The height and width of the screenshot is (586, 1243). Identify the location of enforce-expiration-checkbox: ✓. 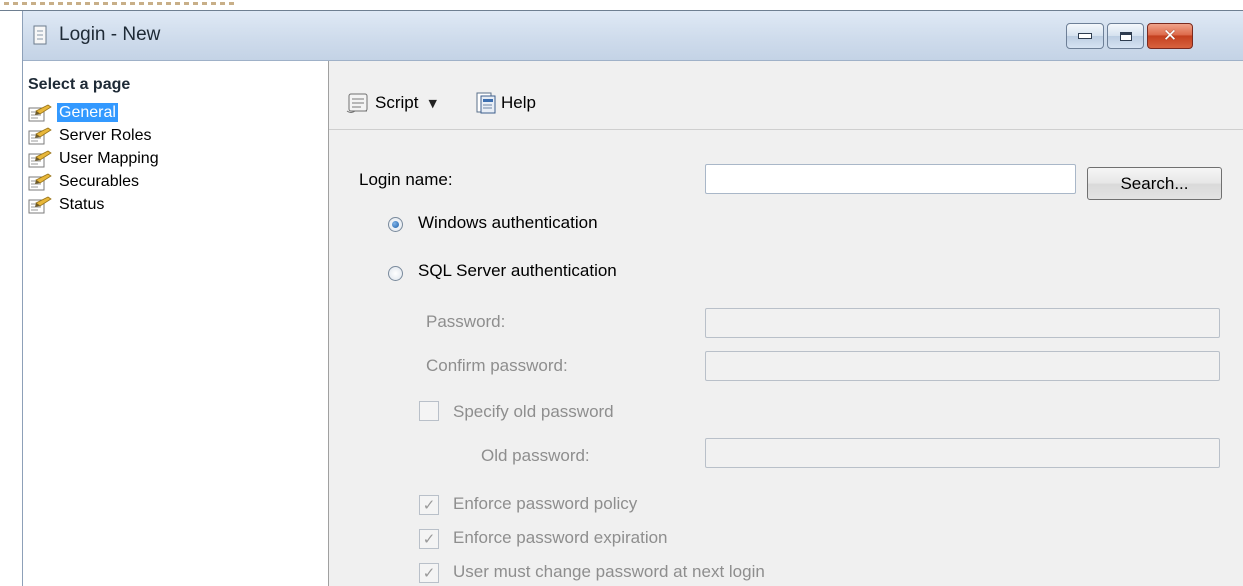
(429, 539).